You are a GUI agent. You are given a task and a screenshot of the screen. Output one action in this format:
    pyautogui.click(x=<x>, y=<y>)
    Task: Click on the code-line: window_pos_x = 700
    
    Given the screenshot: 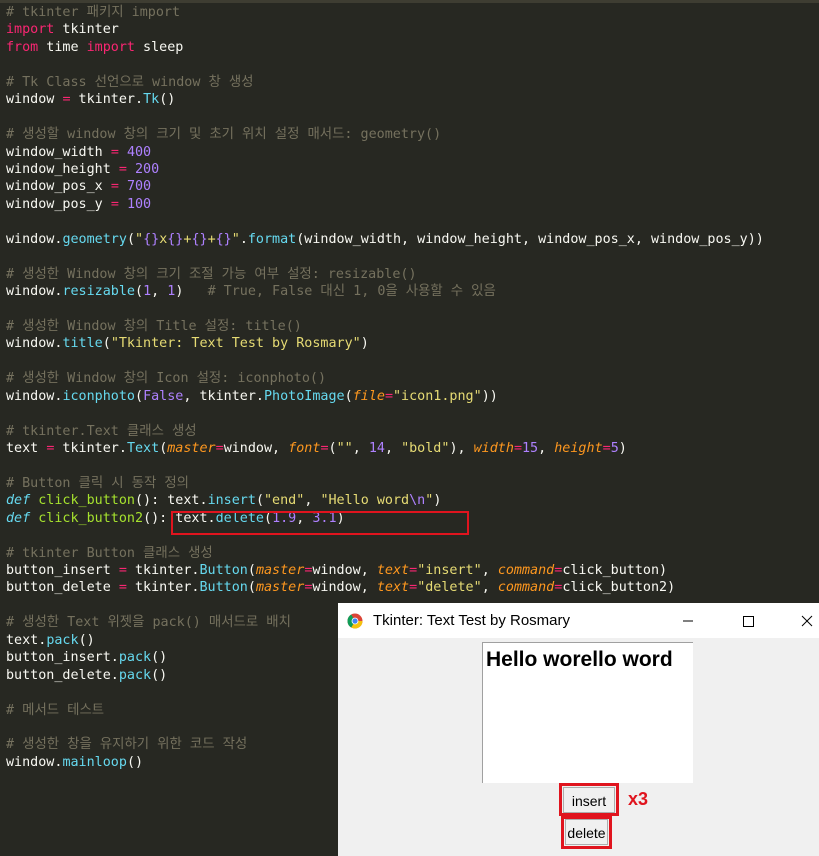 What is the action you would take?
    pyautogui.click(x=385, y=186)
    